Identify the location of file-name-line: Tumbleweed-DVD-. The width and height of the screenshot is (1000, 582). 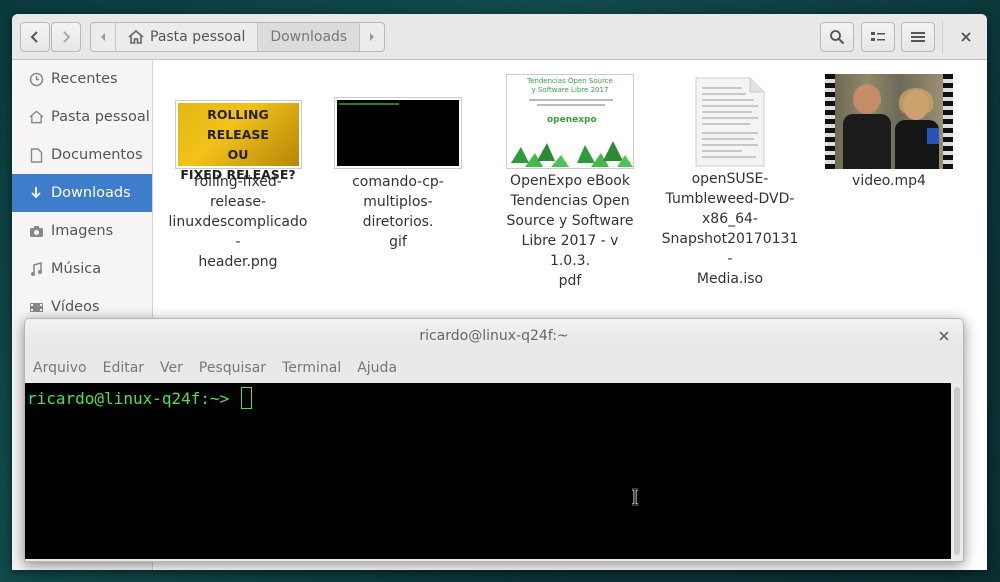
(730, 199).